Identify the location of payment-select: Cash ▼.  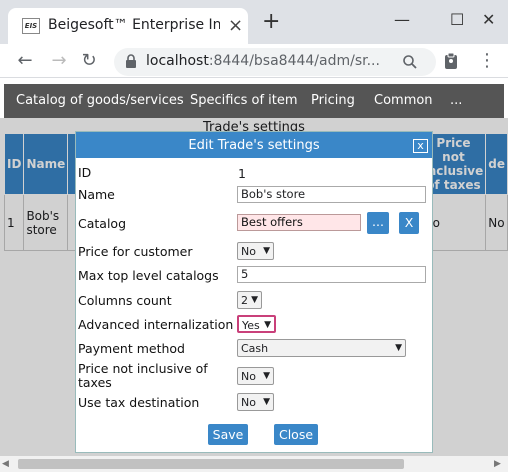
(321, 348).